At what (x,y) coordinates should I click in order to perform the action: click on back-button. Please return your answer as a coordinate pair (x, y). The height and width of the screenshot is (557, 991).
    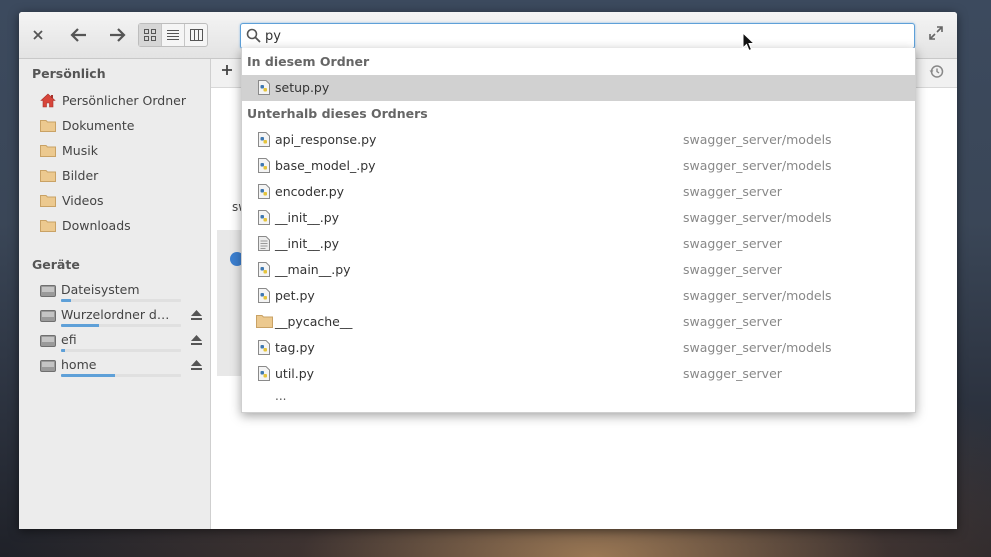
    Looking at the image, I should click on (79, 35).